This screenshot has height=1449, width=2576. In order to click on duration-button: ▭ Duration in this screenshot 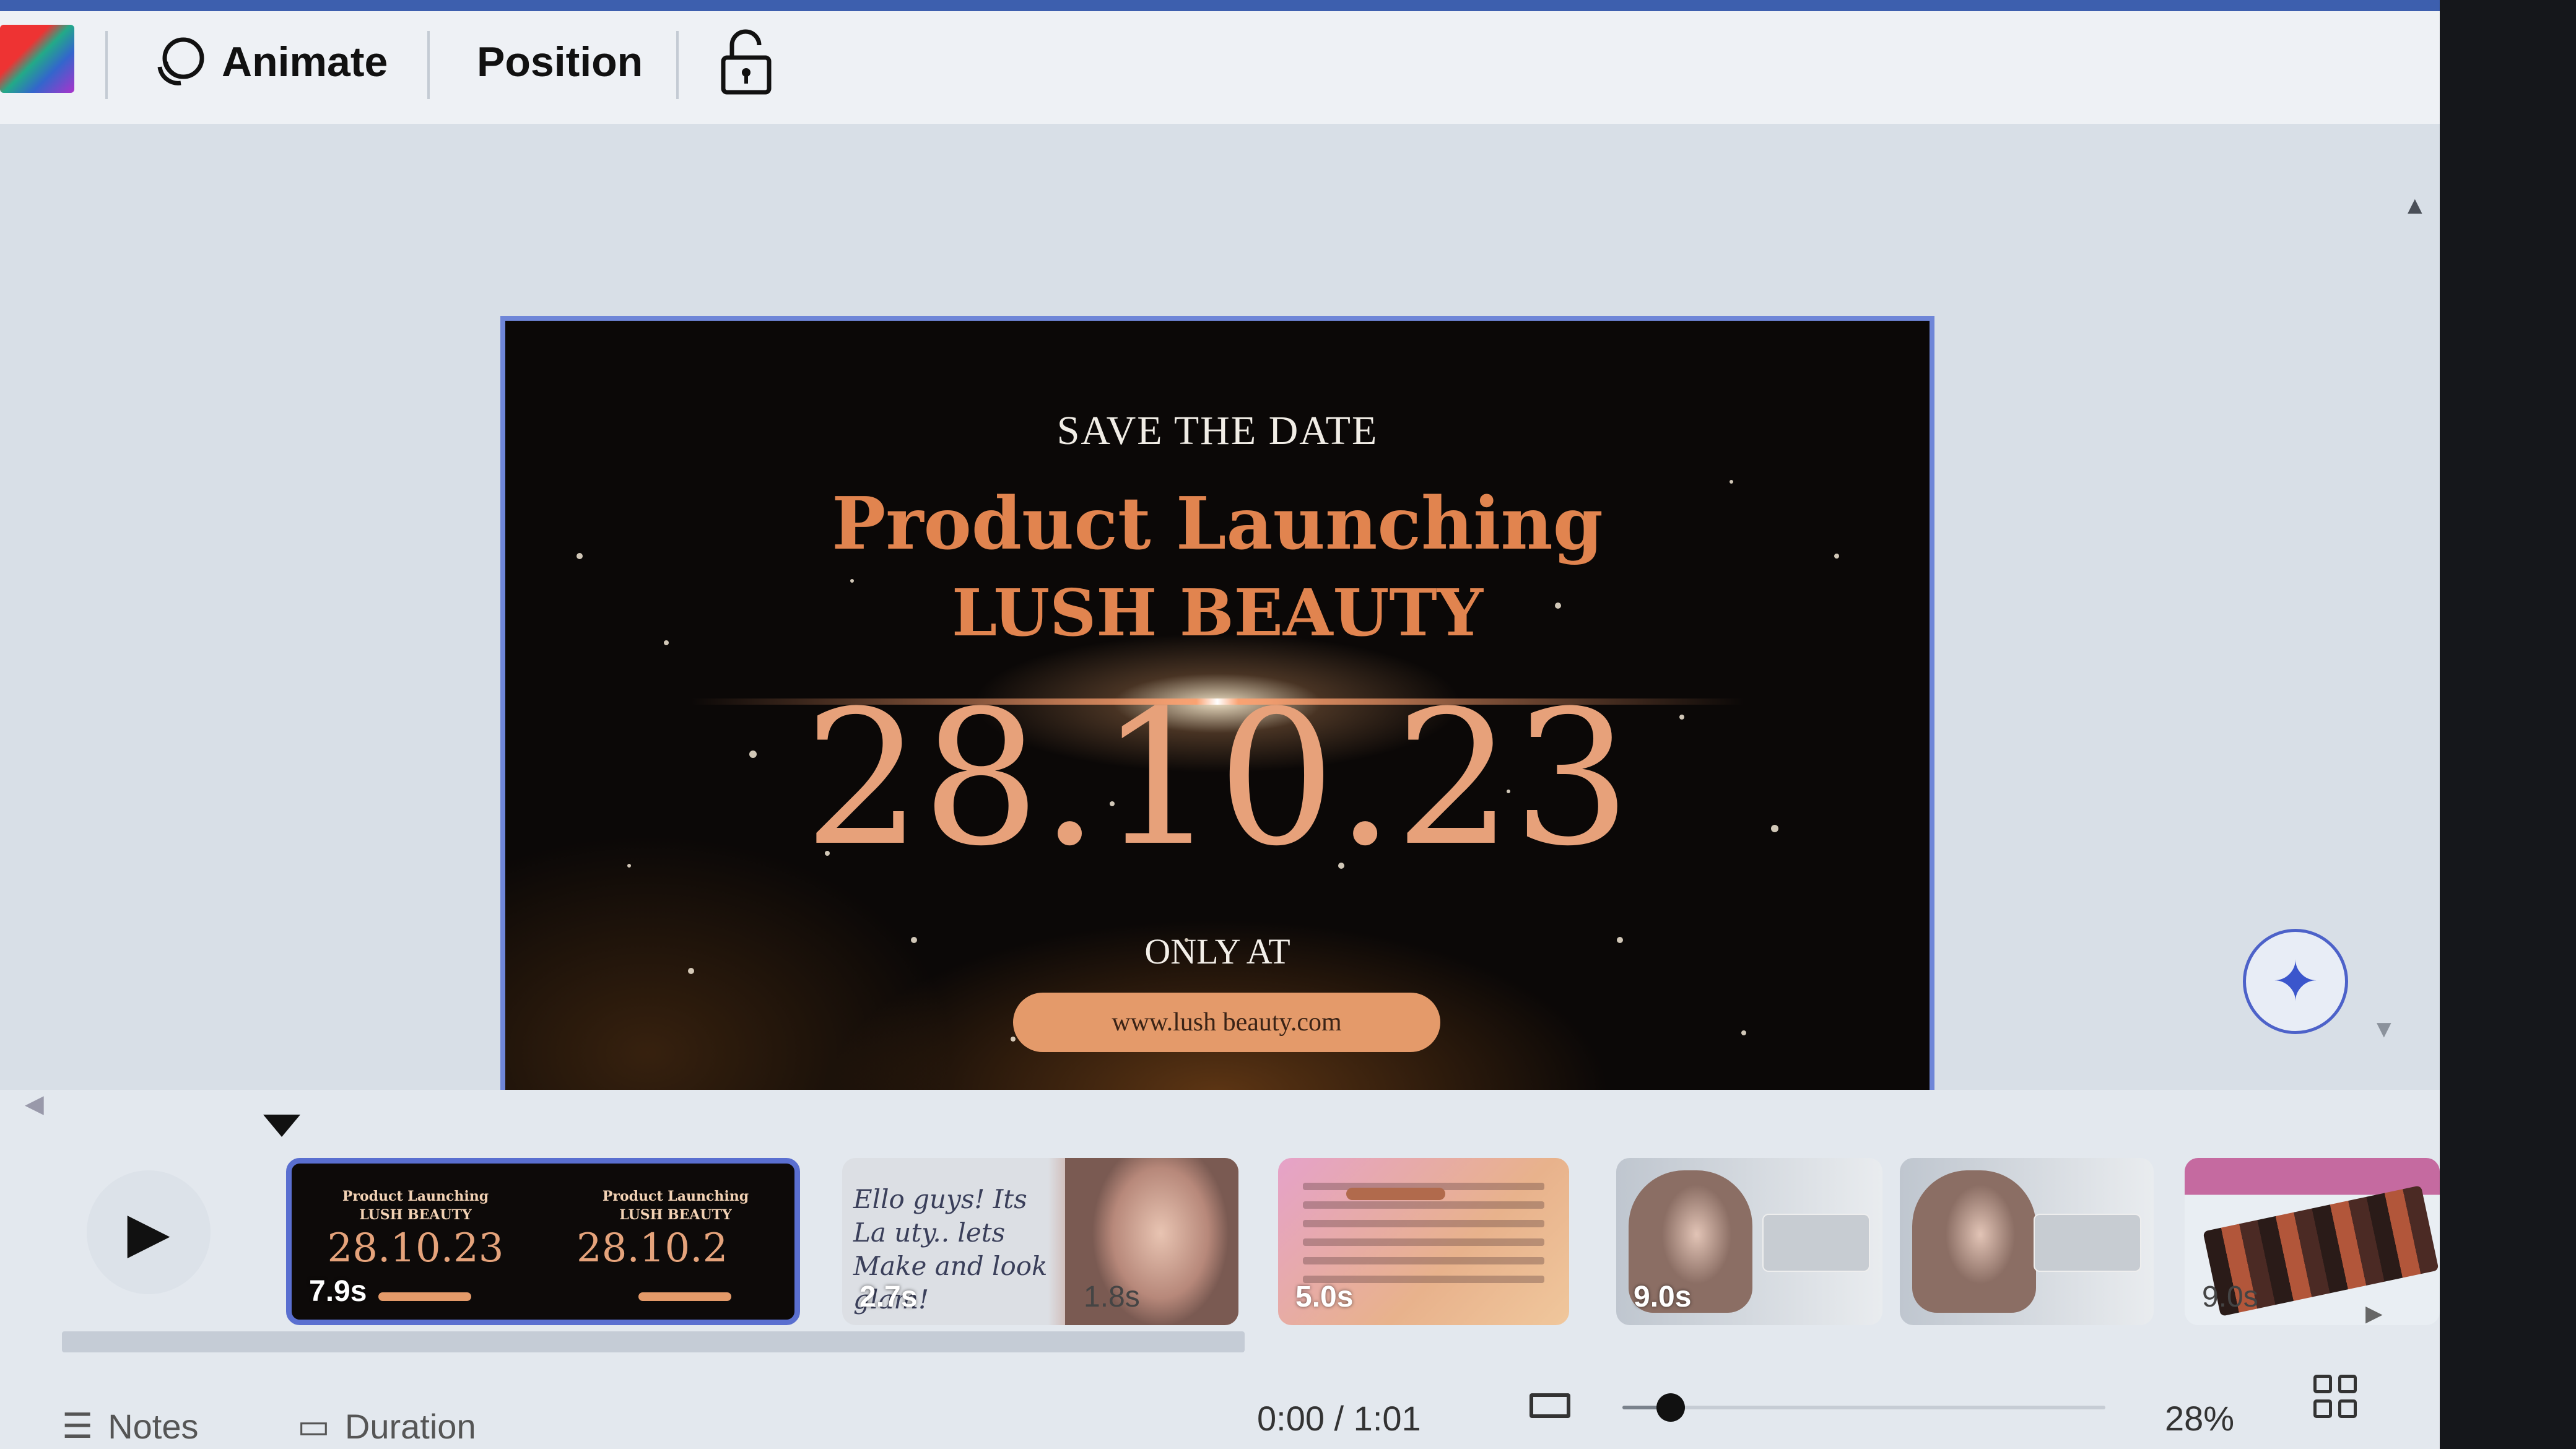, I will do `click(386, 1426)`.